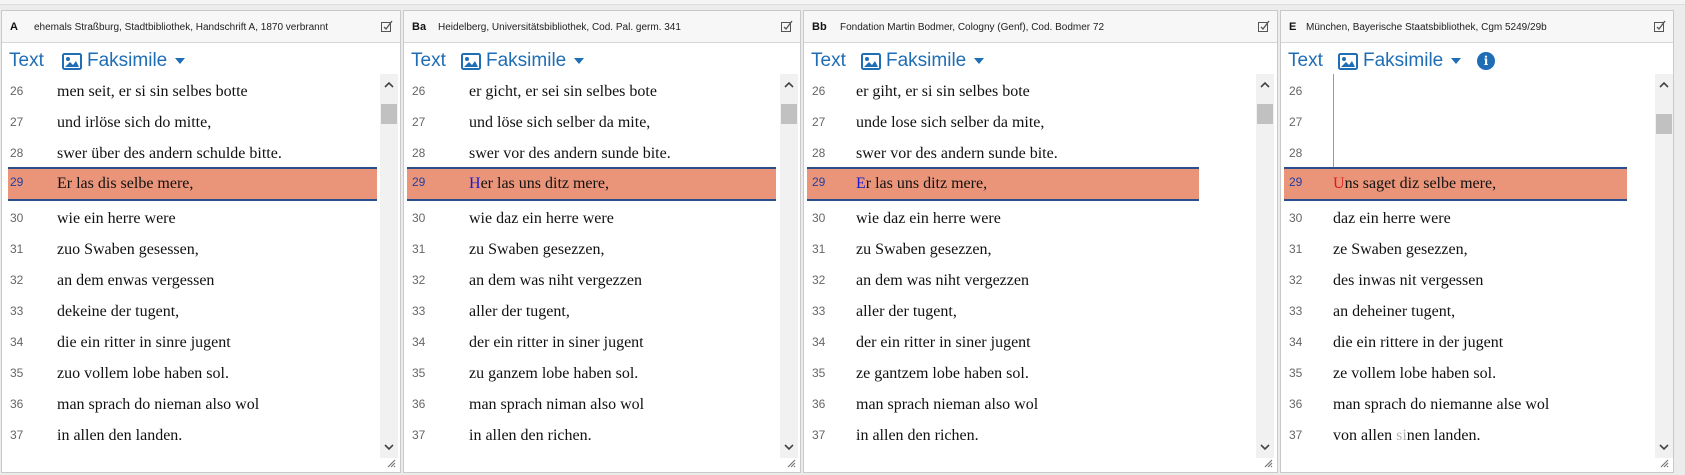 The width and height of the screenshot is (1685, 475). What do you see at coordinates (530, 435) in the screenshot?
I see `line-text: in allen den richen.` at bounding box center [530, 435].